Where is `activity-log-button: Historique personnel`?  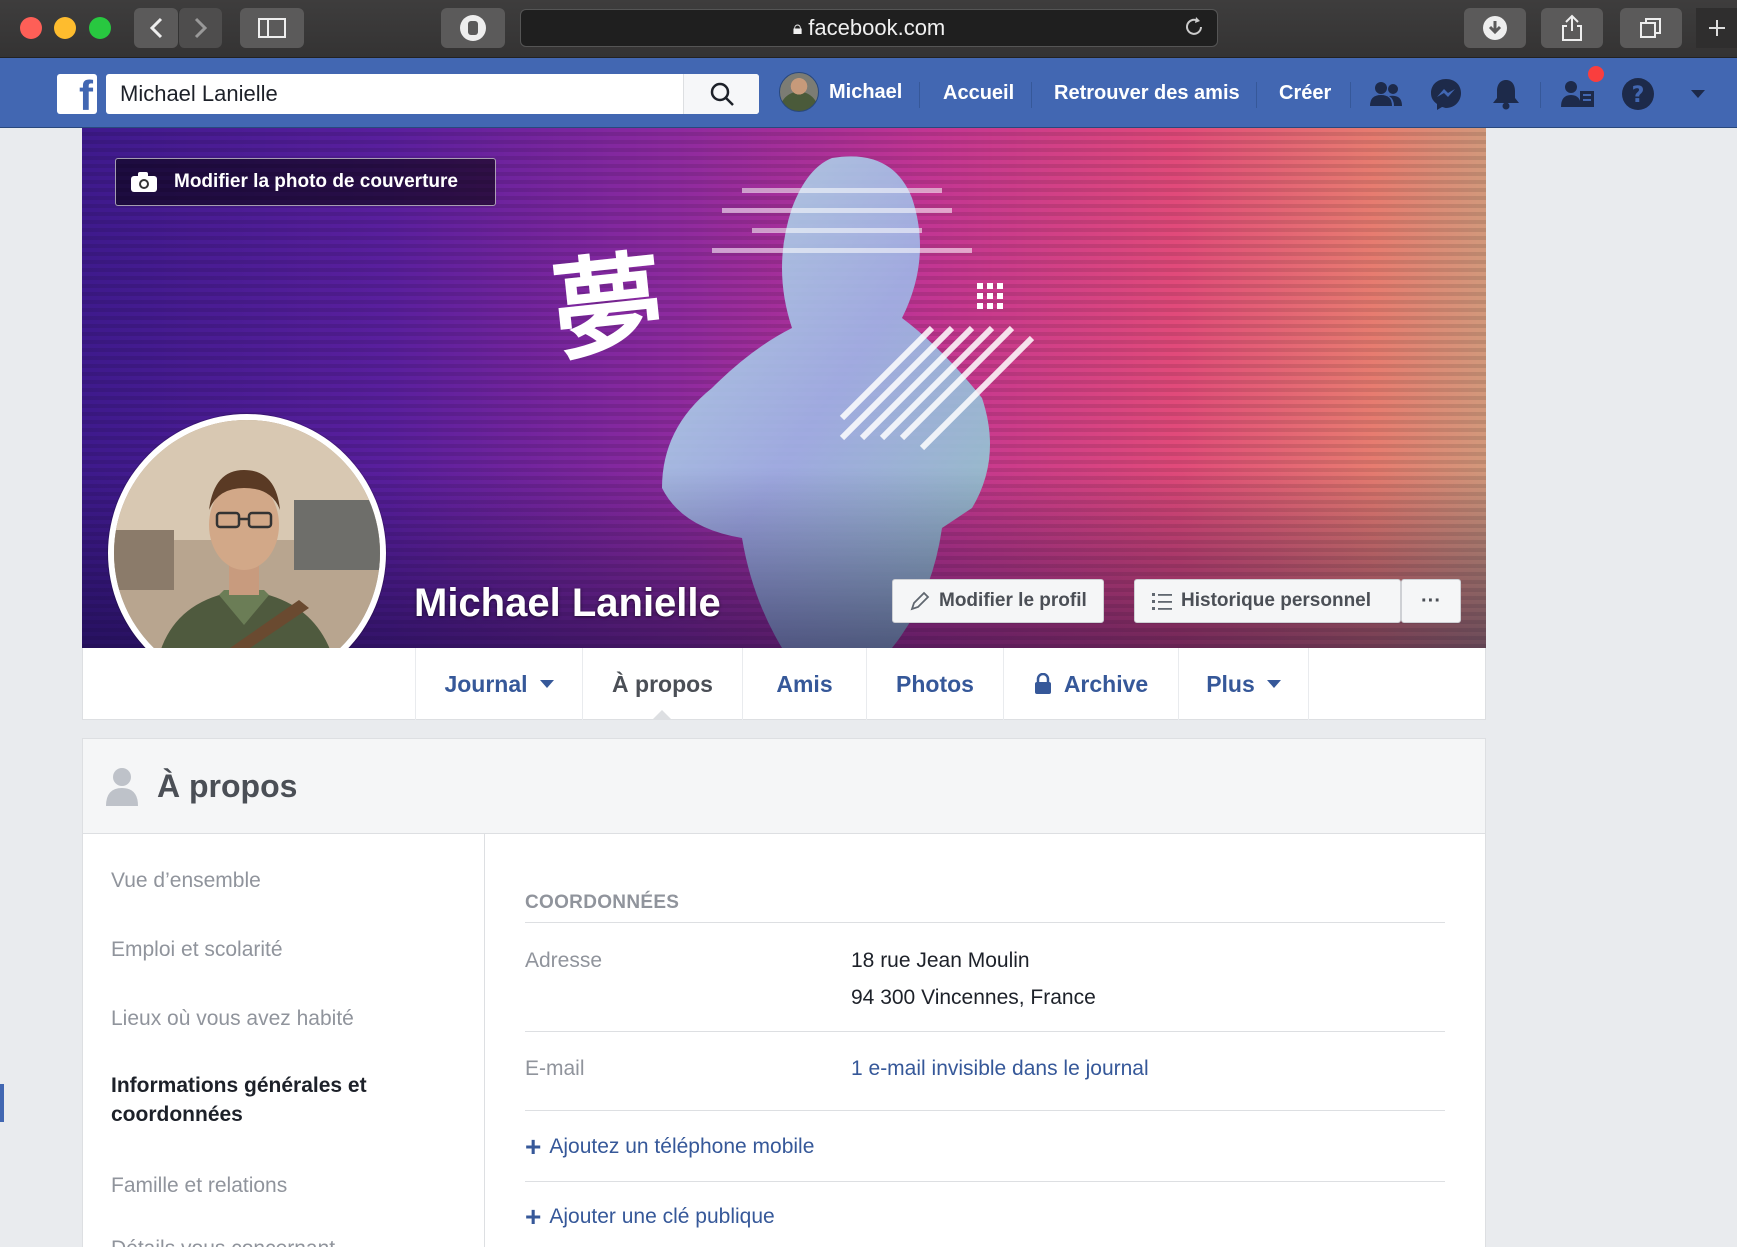 activity-log-button: Historique personnel is located at coordinates (1267, 601).